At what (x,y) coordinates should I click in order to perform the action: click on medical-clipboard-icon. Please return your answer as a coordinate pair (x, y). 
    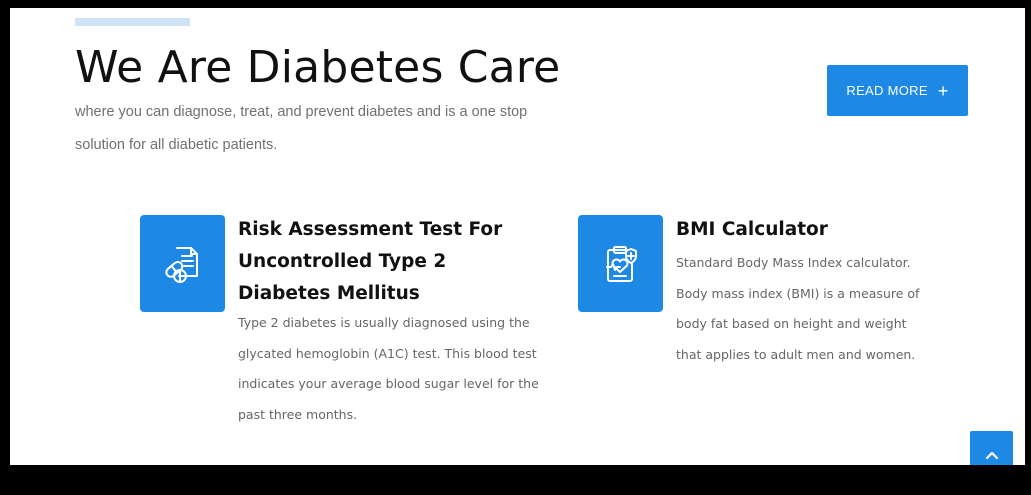
    Looking at the image, I should click on (620, 263).